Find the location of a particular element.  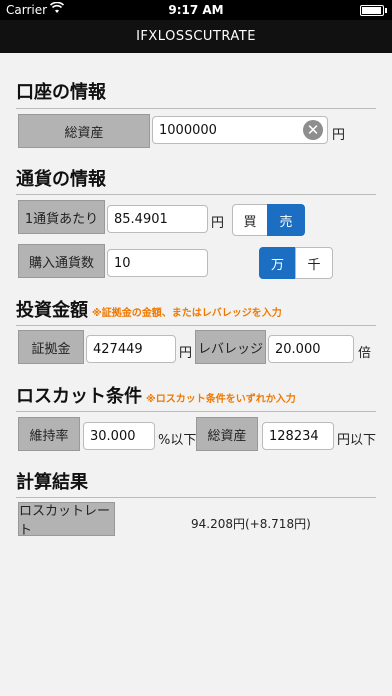

total-assets-unit: 円 is located at coordinates (339, 135).